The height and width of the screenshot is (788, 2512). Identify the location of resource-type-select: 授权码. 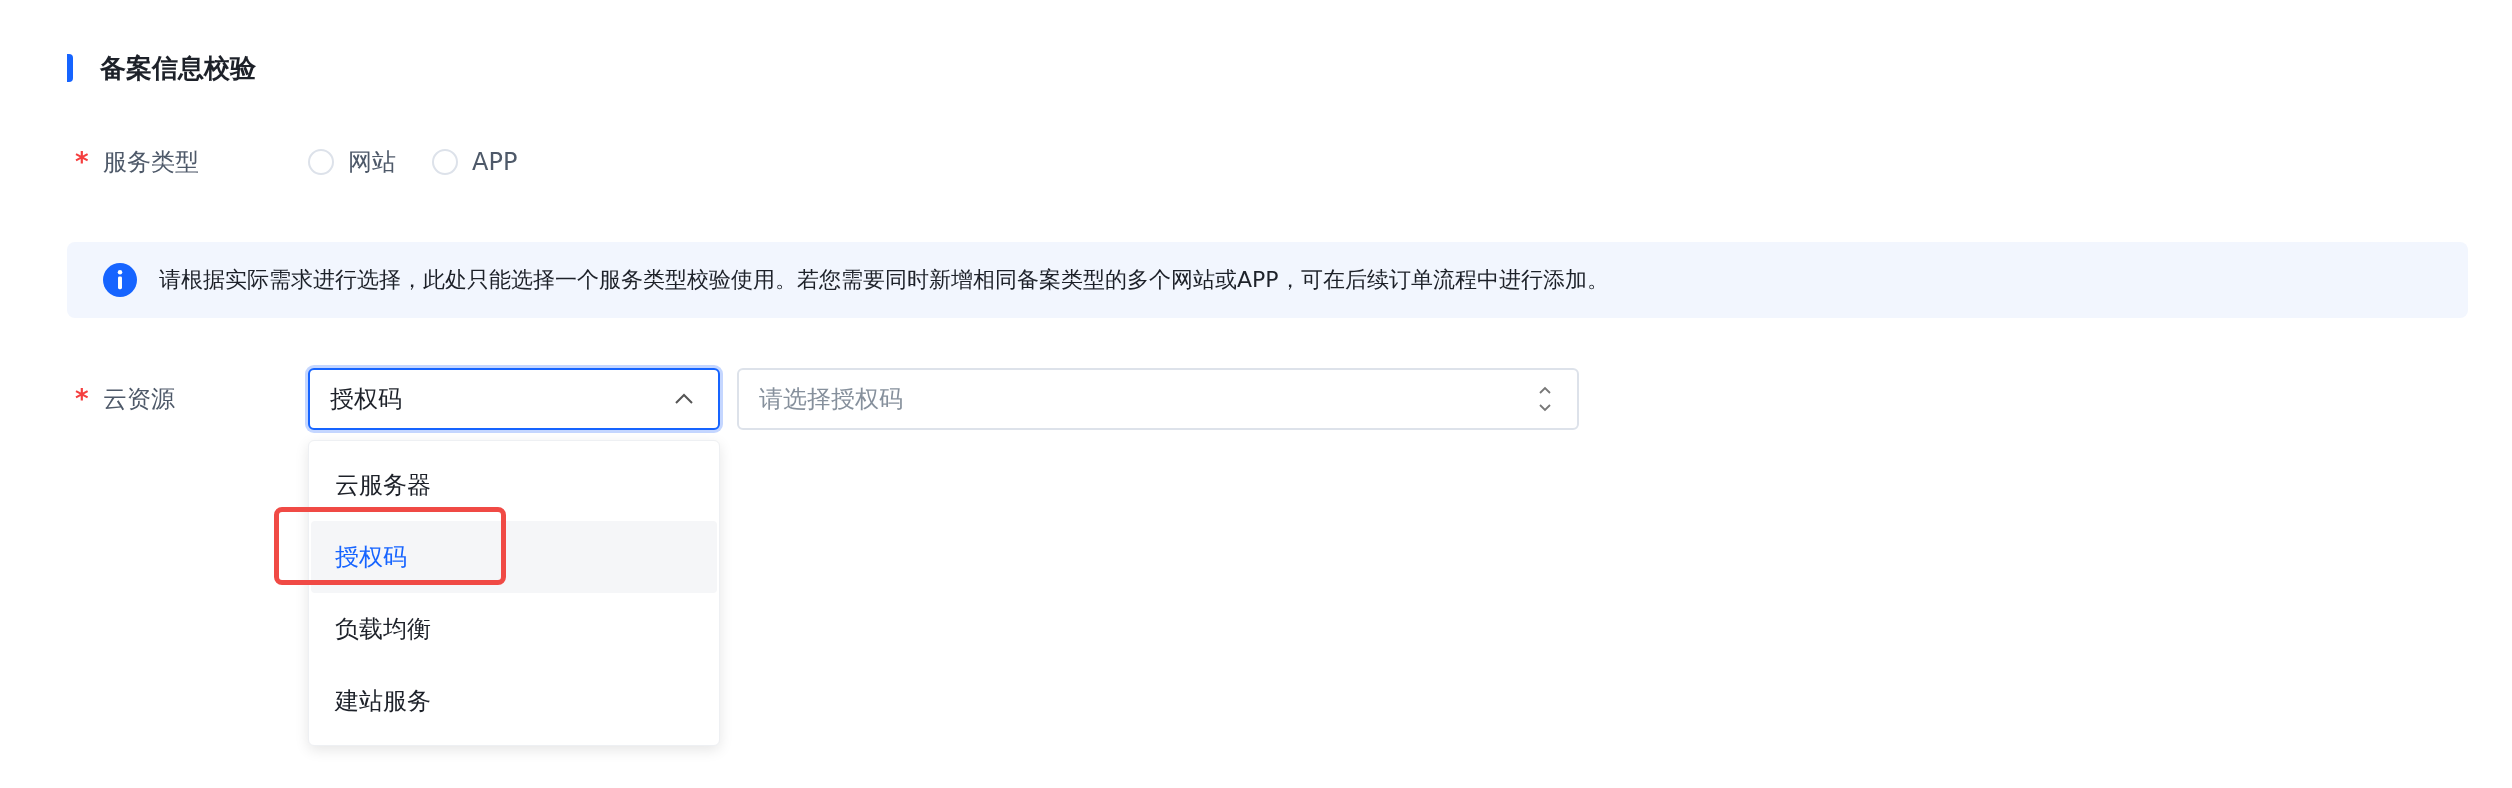
(514, 399).